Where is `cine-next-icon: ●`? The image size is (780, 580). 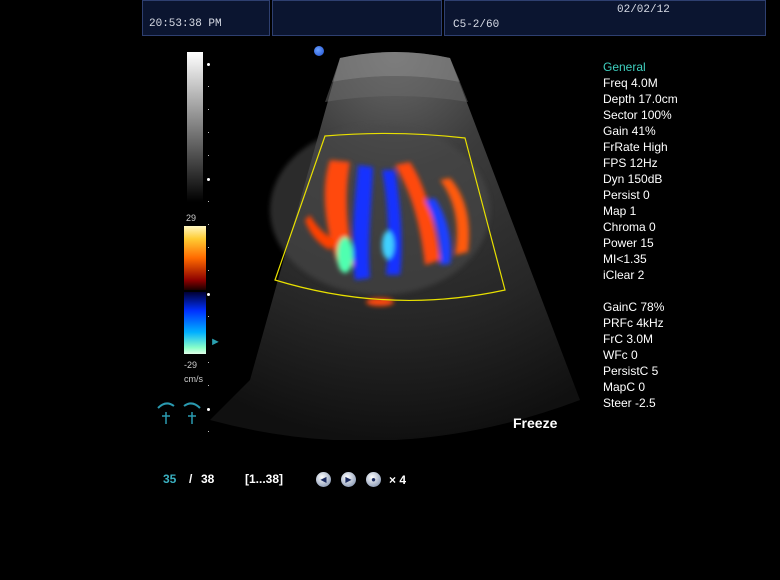 cine-next-icon: ● is located at coordinates (373, 479).